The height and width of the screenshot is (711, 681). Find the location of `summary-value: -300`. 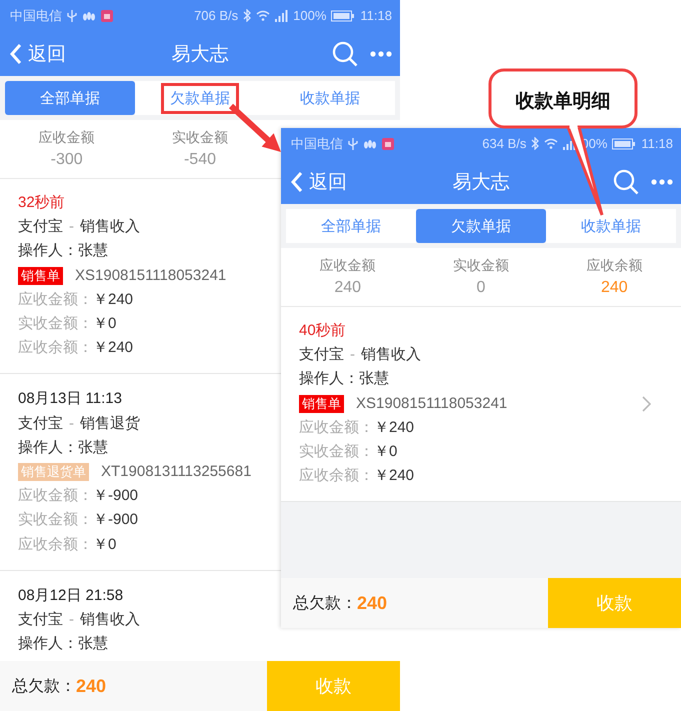

summary-value: -300 is located at coordinates (67, 160).